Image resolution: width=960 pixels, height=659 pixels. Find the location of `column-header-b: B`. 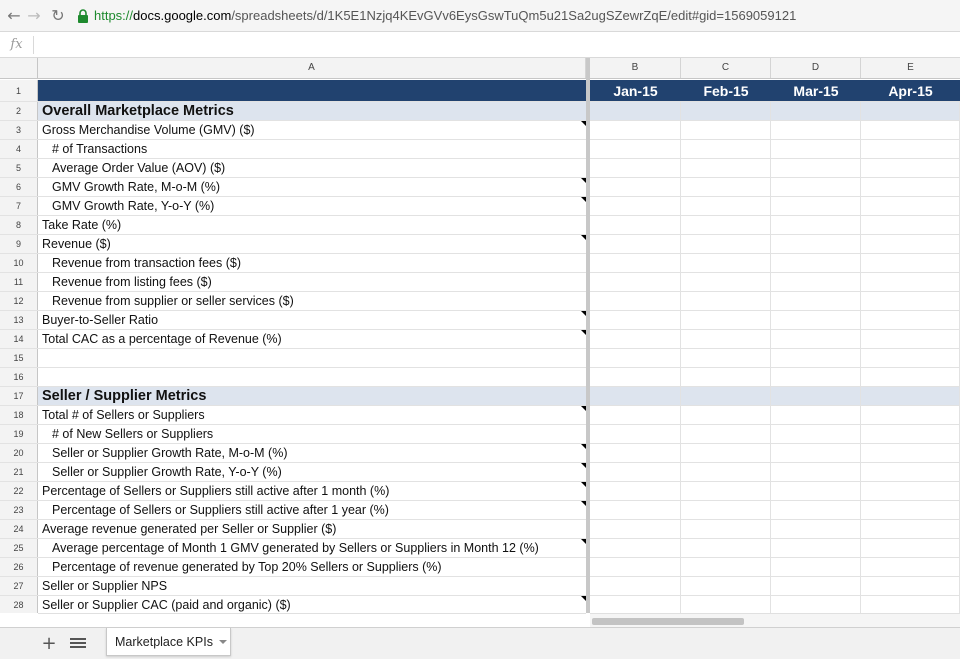

column-header-b: B is located at coordinates (635, 68).